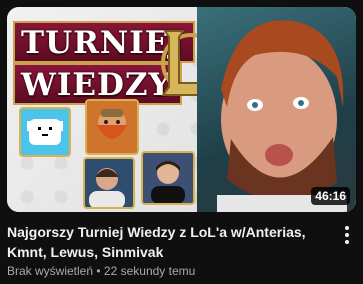 The image size is (363, 284). Describe the element at coordinates (149, 271) in the screenshot. I see `upload-time: 22 sekundy temu` at that location.